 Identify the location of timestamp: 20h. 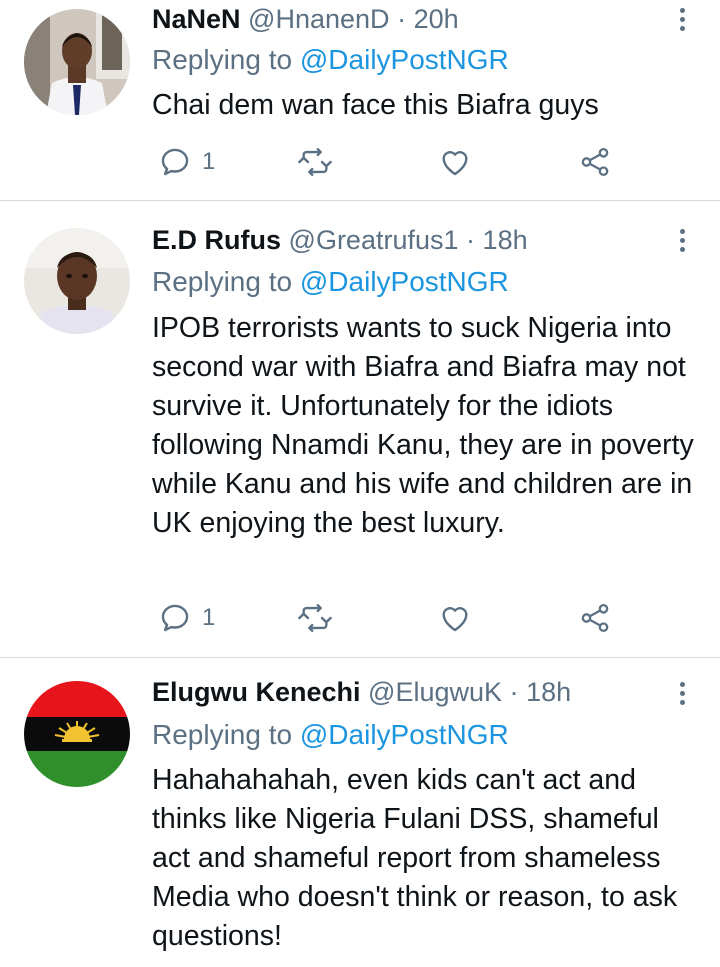
(436, 19).